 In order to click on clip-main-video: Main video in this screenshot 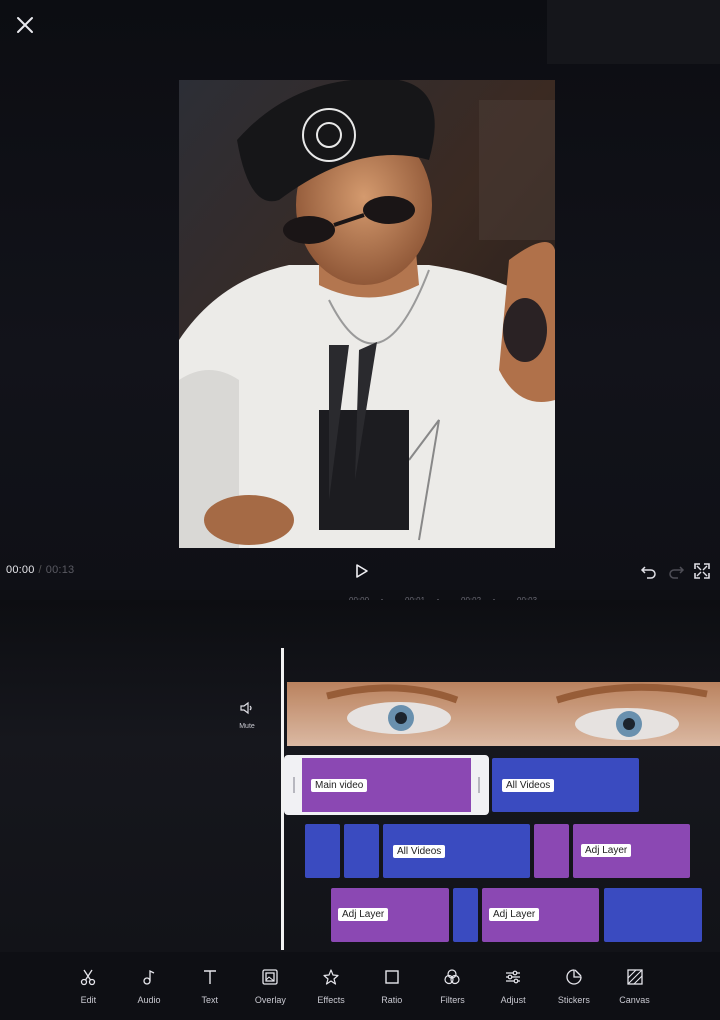, I will do `click(386, 785)`.